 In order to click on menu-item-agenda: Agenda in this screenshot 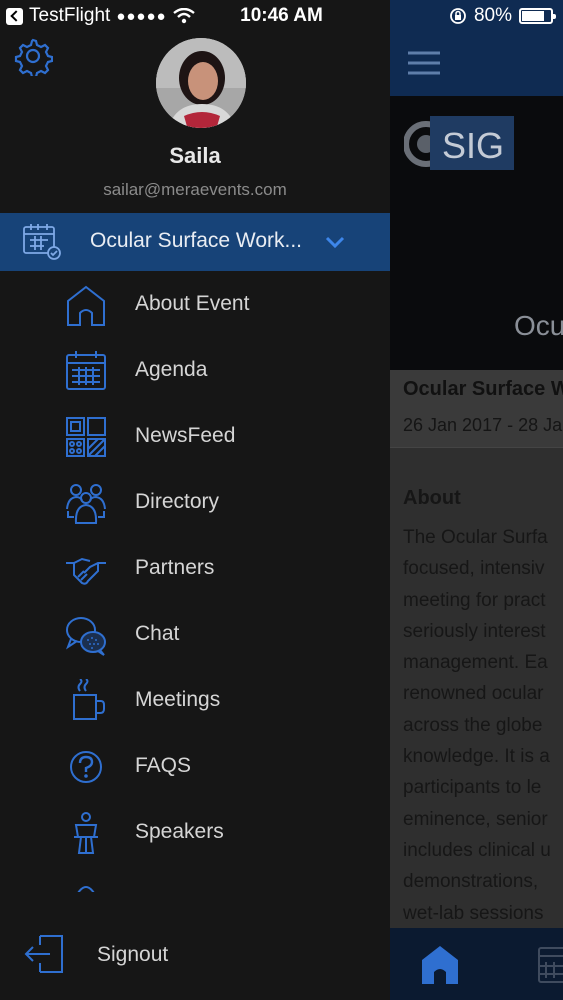, I will do `click(195, 371)`.